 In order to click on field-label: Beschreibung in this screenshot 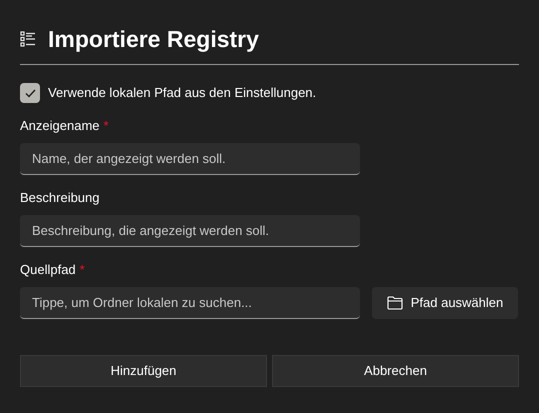, I will do `click(60, 198)`.